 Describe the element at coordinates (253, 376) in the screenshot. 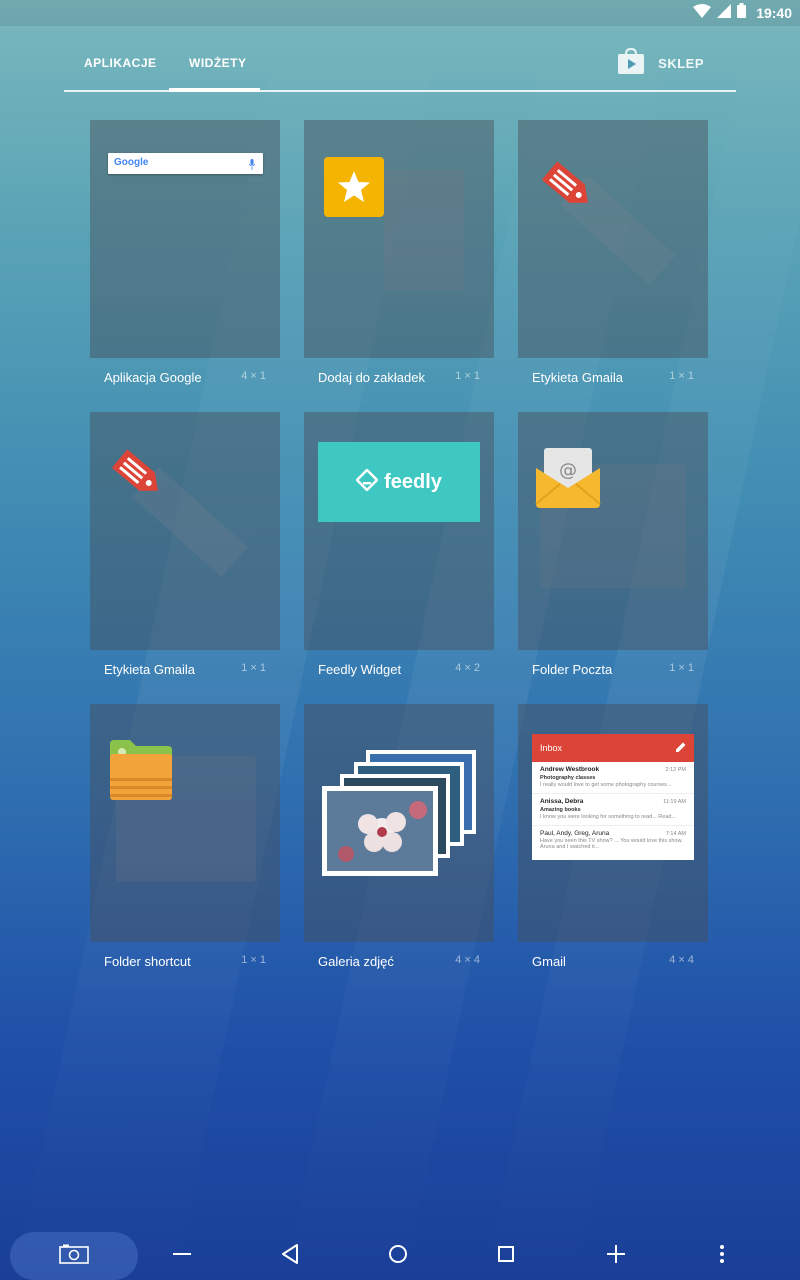

I see `widget-size: 4 × 1` at that location.